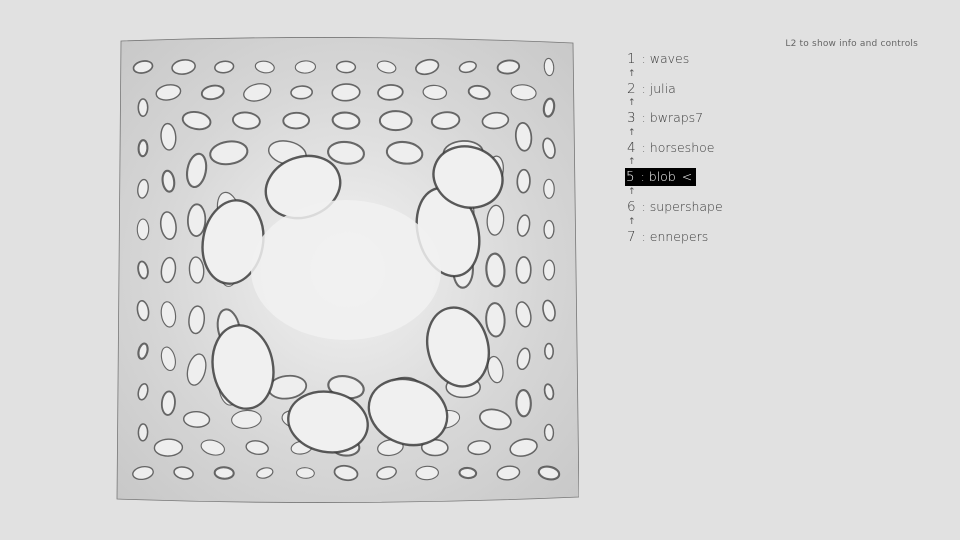  What do you see at coordinates (630, 177) in the screenshot?
I see `variation-number: 5` at bounding box center [630, 177].